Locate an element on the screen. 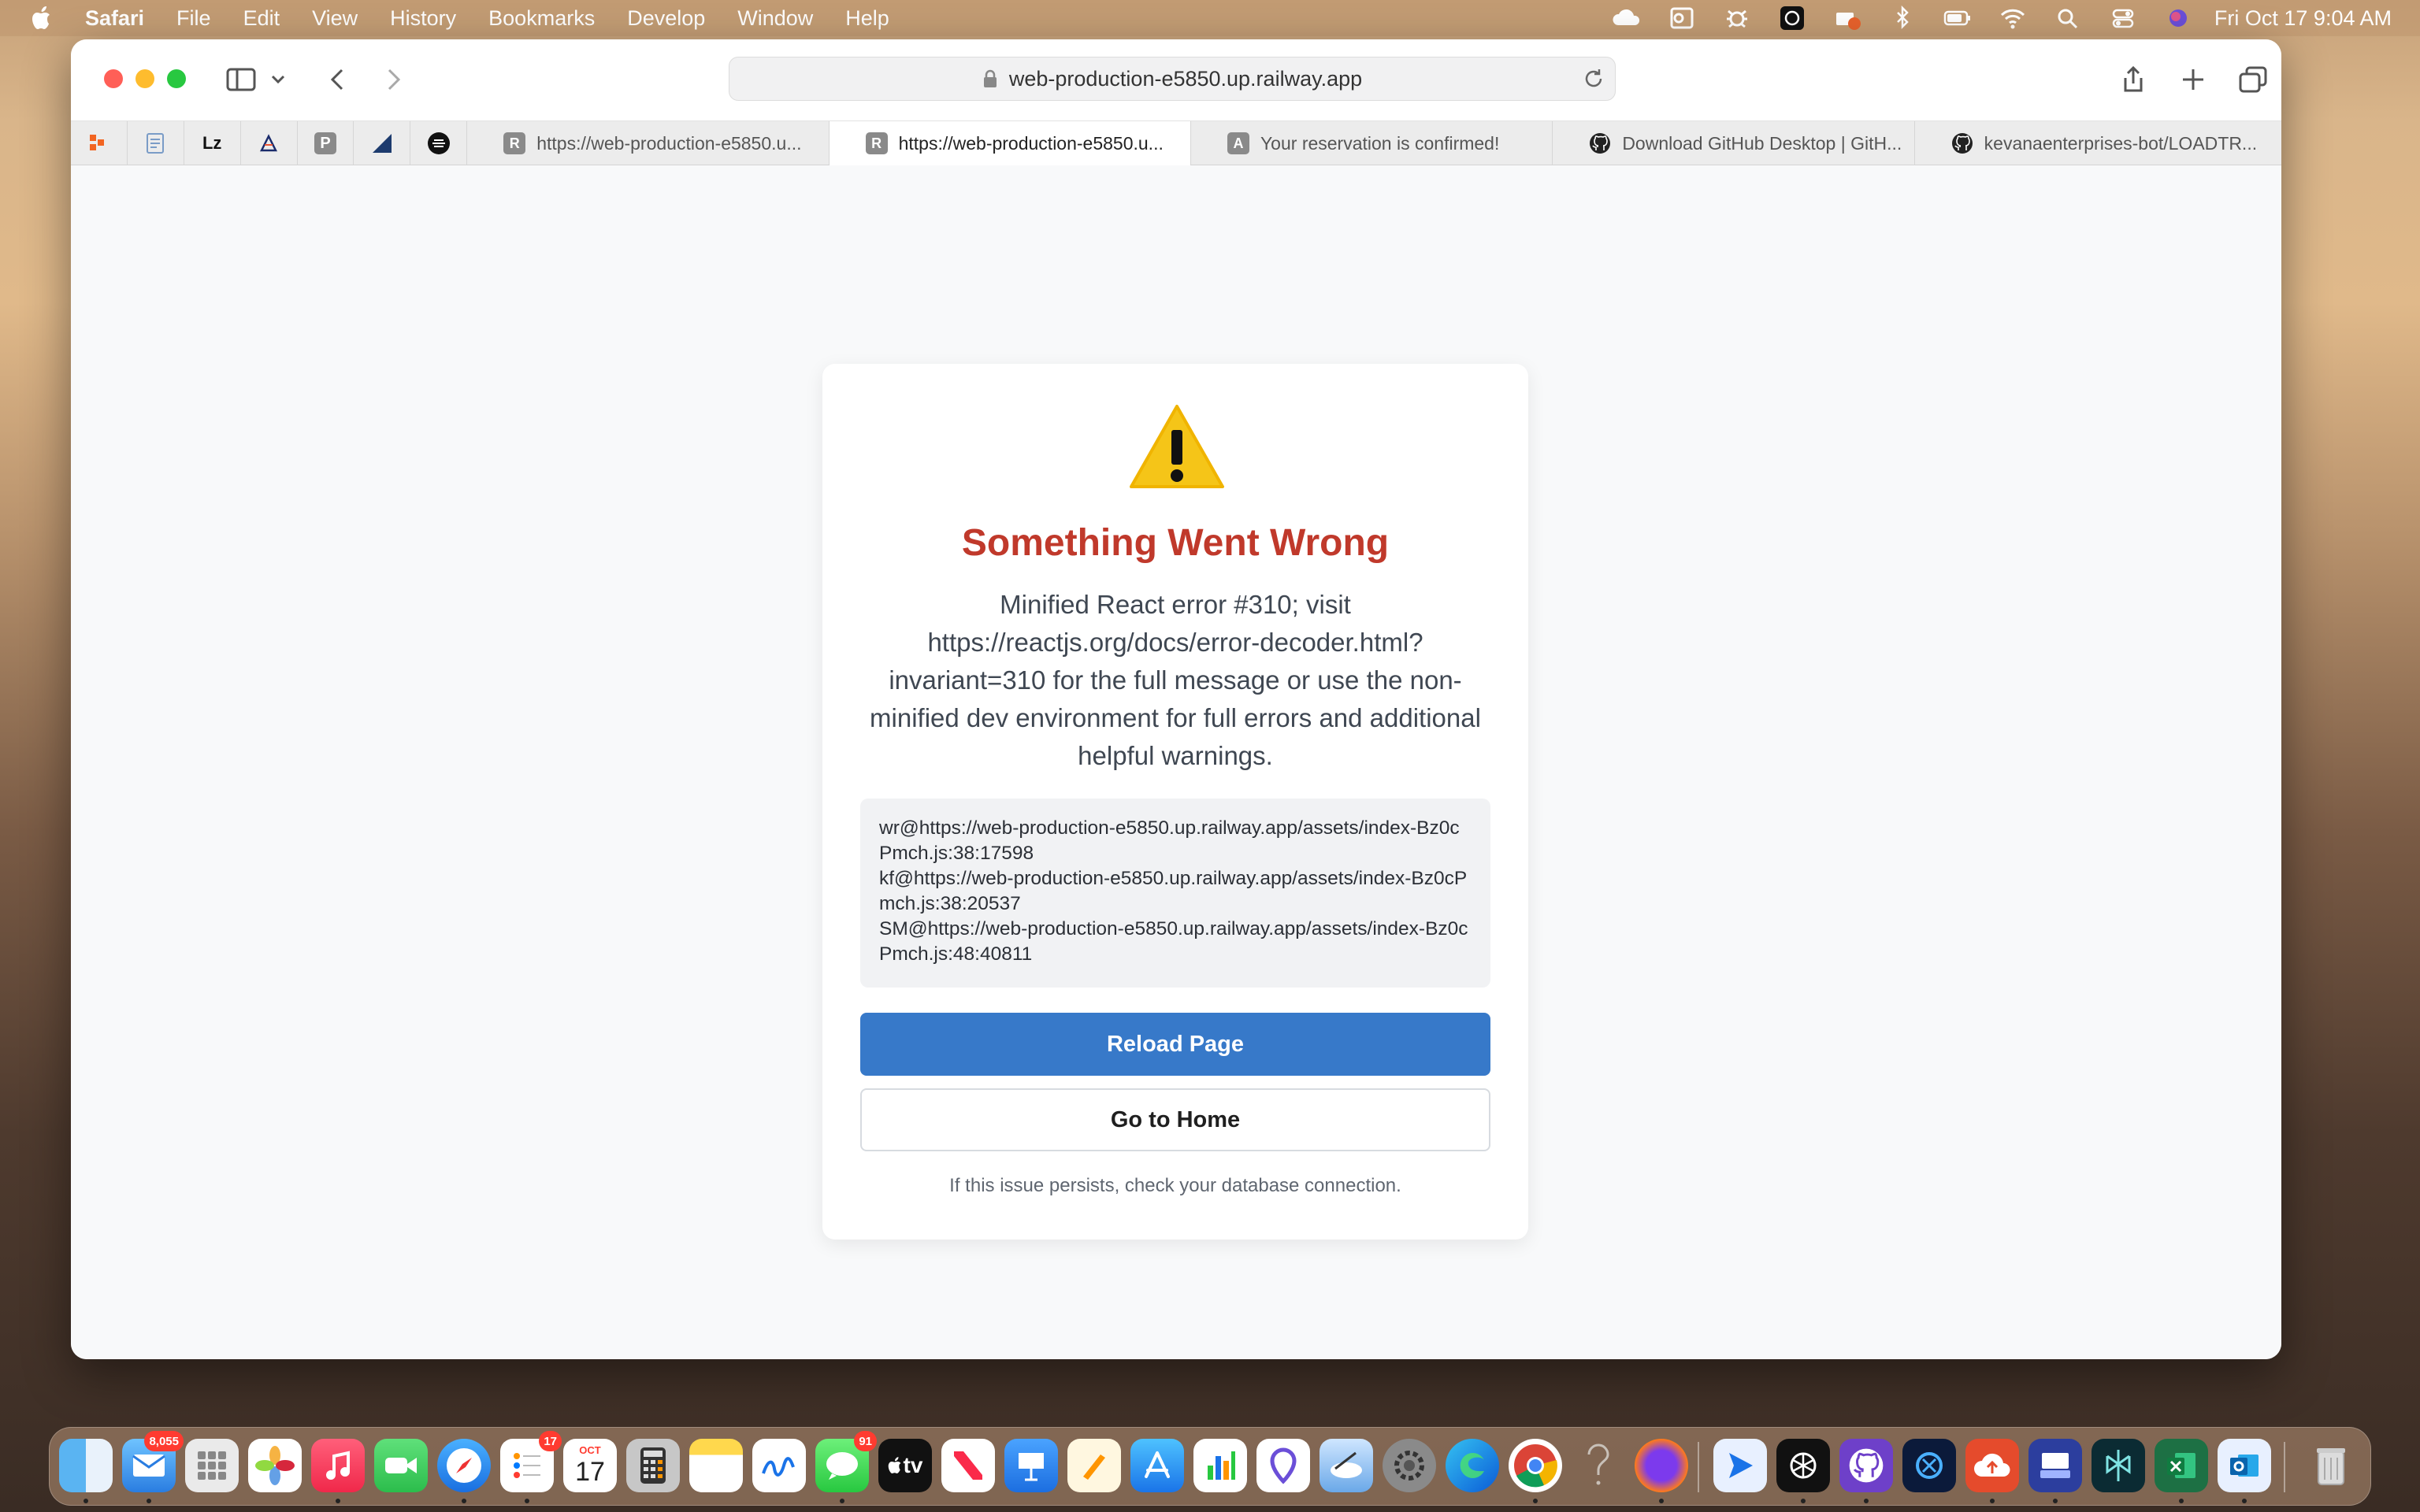 The height and width of the screenshot is (1512, 2420). aperture-app-icon is located at coordinates (1929, 1465).